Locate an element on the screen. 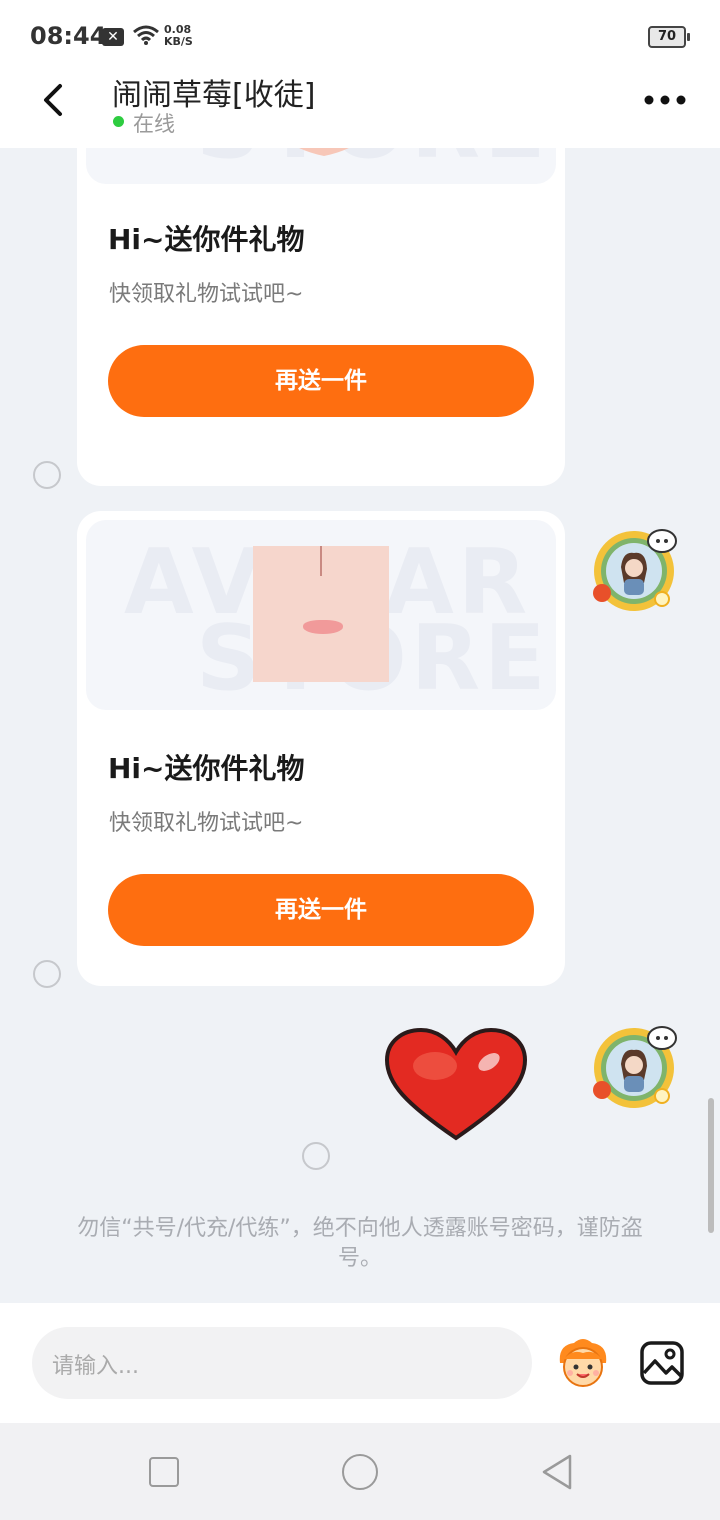 Image resolution: width=720 pixels, height=1520 pixels. gift-image: STORE is located at coordinates (321, 166).